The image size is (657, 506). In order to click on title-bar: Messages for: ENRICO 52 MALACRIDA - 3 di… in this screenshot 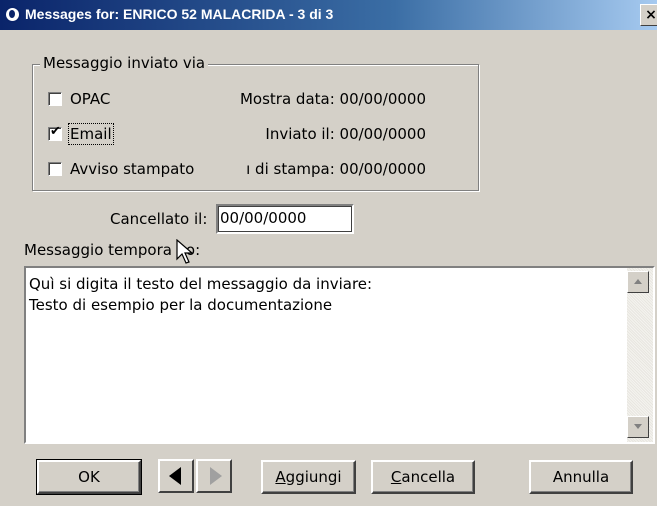, I will do `click(328, 15)`.